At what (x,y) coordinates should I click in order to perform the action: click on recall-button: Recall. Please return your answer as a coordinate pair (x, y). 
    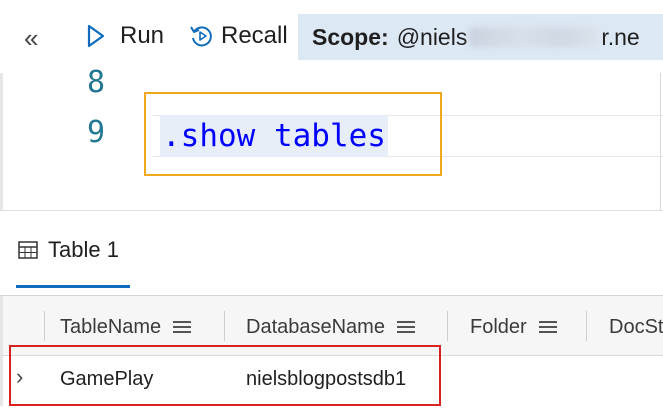
    Looking at the image, I should click on (238, 36).